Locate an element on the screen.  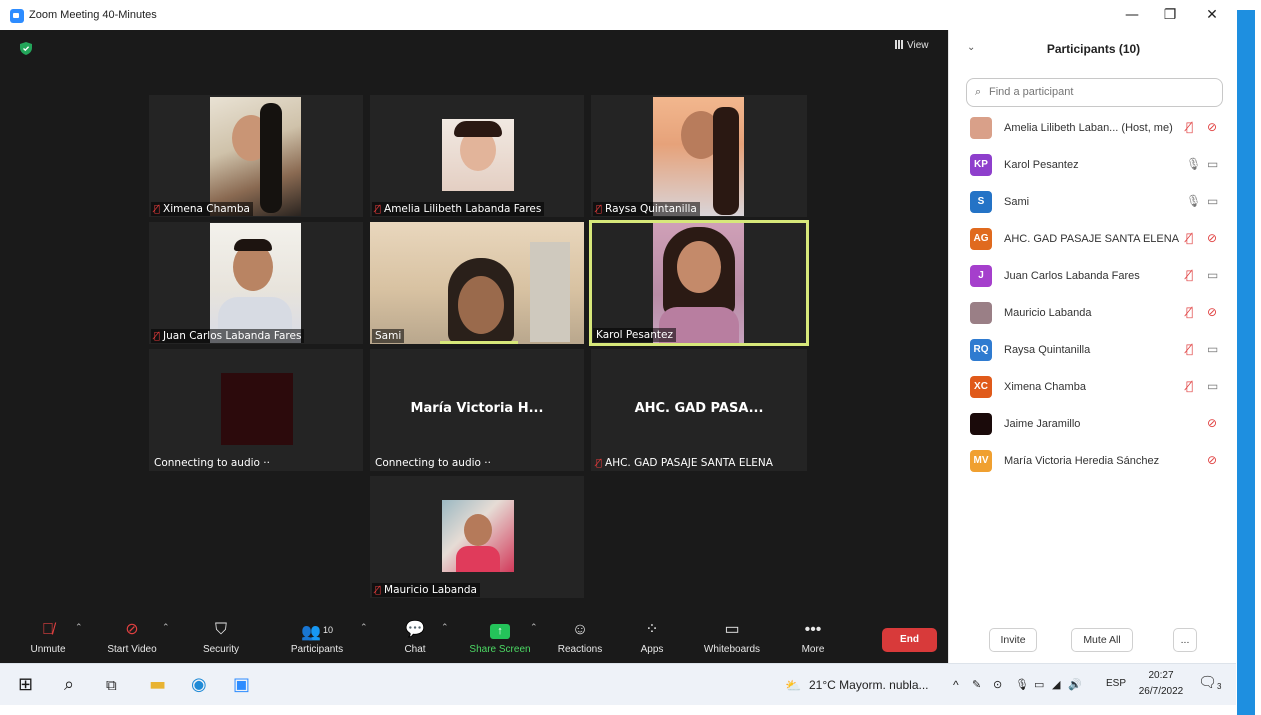
video-tile-juan-carlos: 🎙̸ Juan Carlos Labanda Fares is located at coordinates (256, 283).